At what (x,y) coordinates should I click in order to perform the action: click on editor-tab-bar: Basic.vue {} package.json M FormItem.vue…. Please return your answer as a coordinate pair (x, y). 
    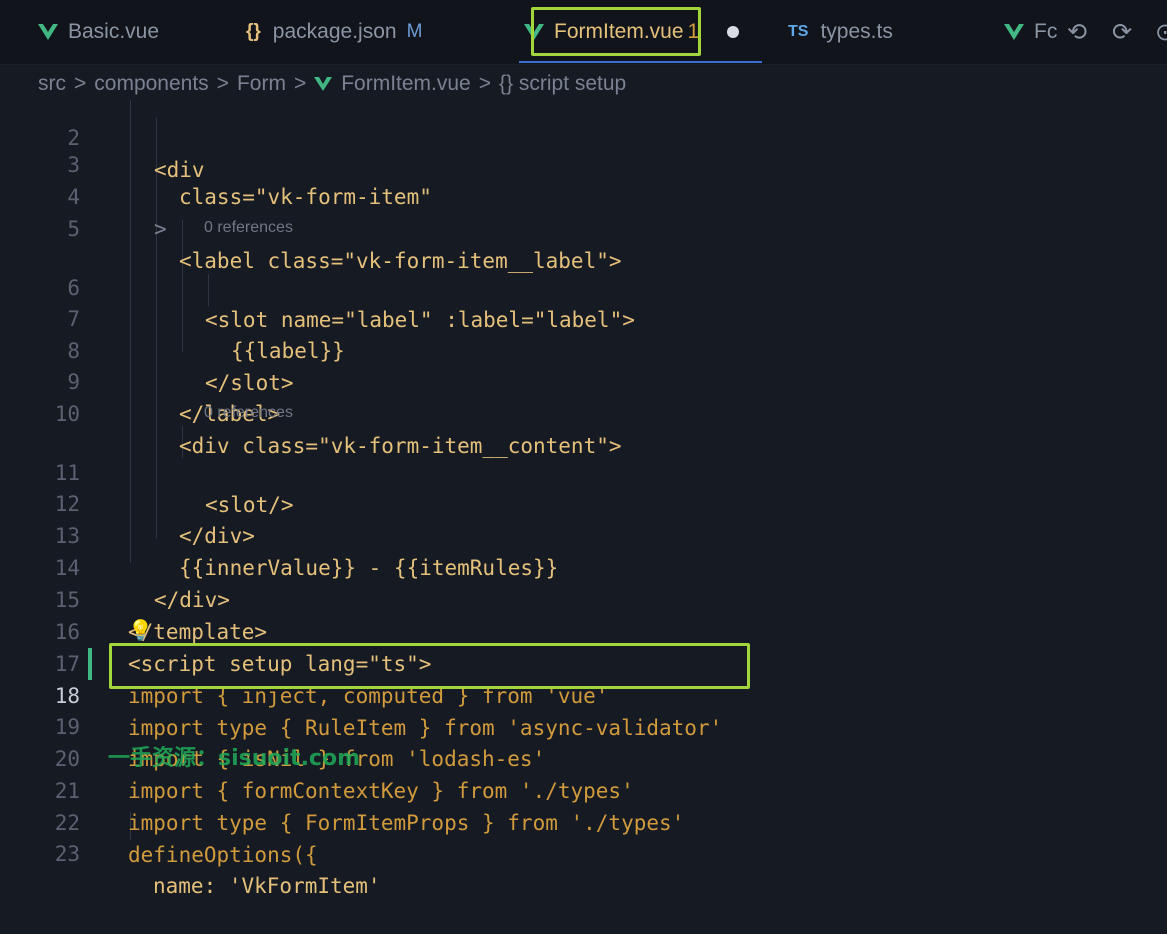
    Looking at the image, I should click on (583, 32).